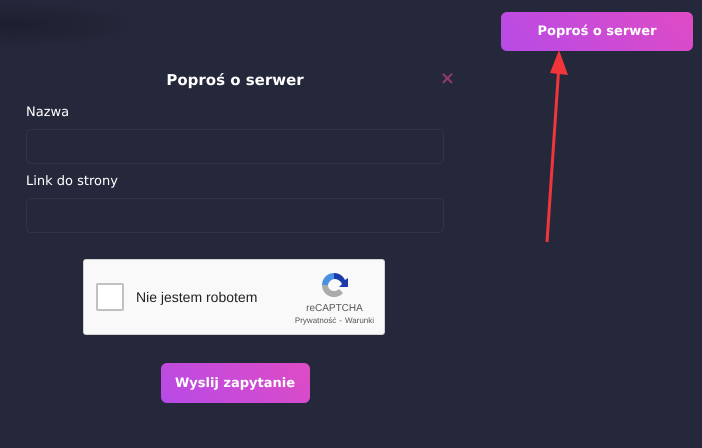 This screenshot has width=702, height=448. What do you see at coordinates (315, 320) in the screenshot?
I see `privacy-link: Prywatność` at bounding box center [315, 320].